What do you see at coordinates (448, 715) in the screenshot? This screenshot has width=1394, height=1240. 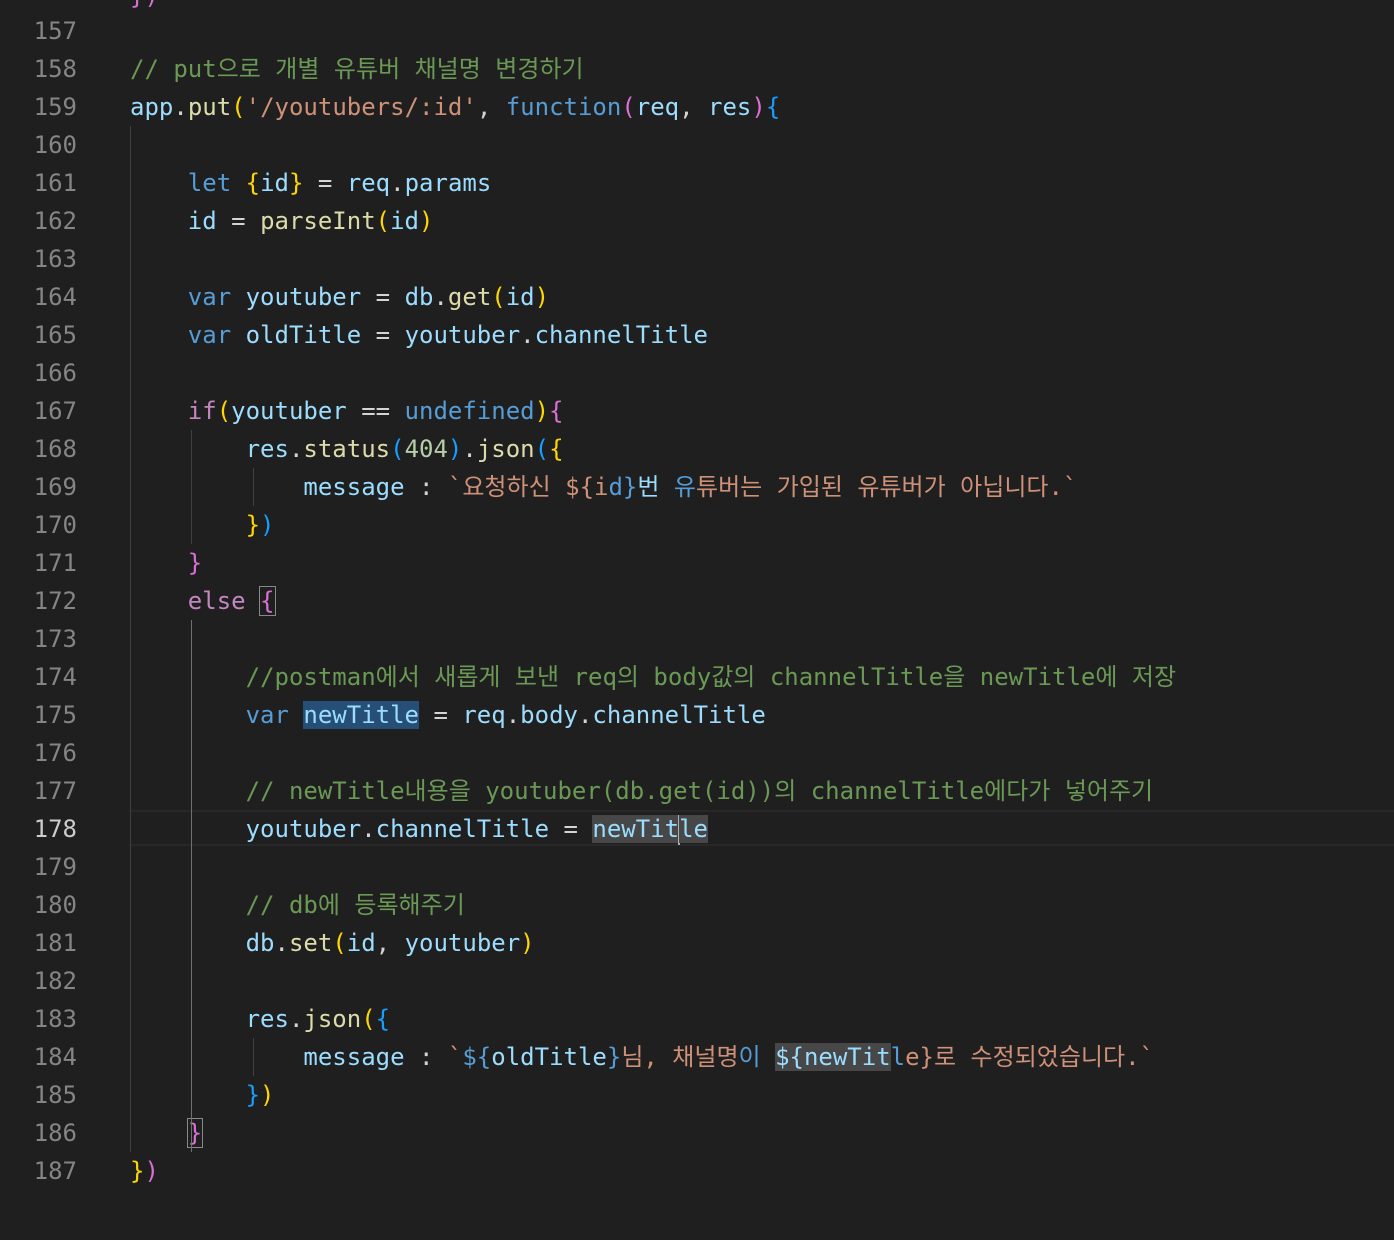 I see `code-text: var newTitle = req.body.channelTitle` at bounding box center [448, 715].